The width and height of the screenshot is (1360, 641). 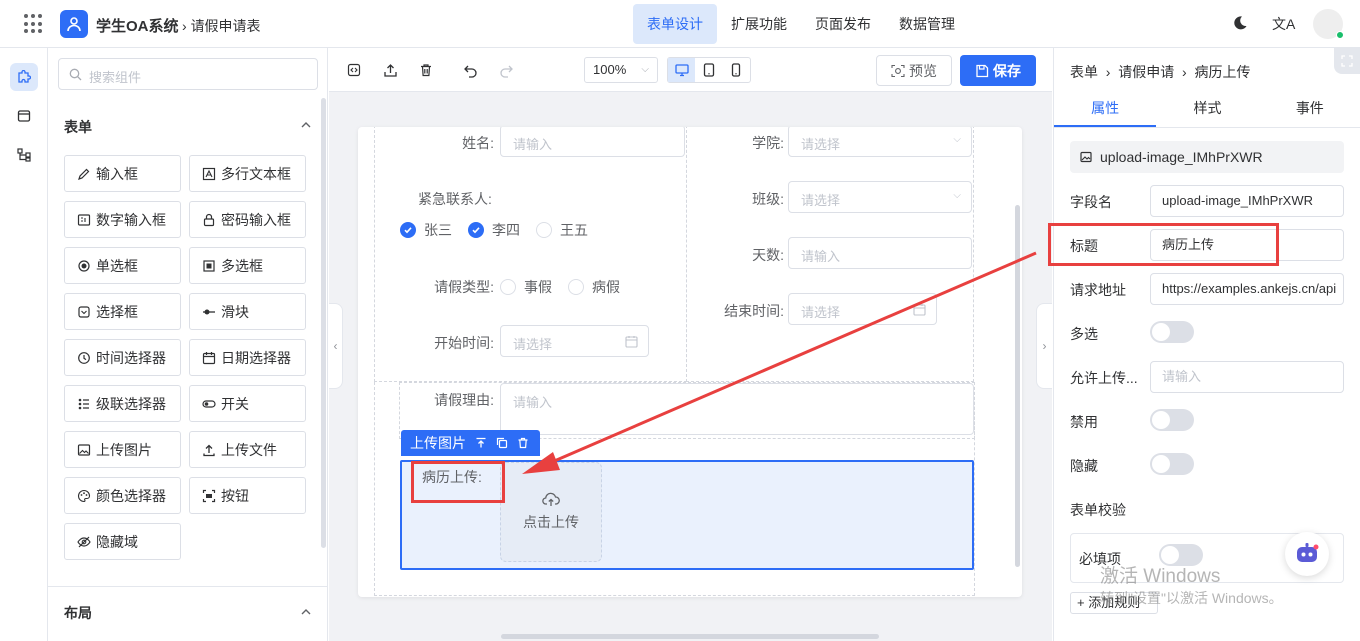 I want to click on annotation-arrow, so click(x=779, y=362).